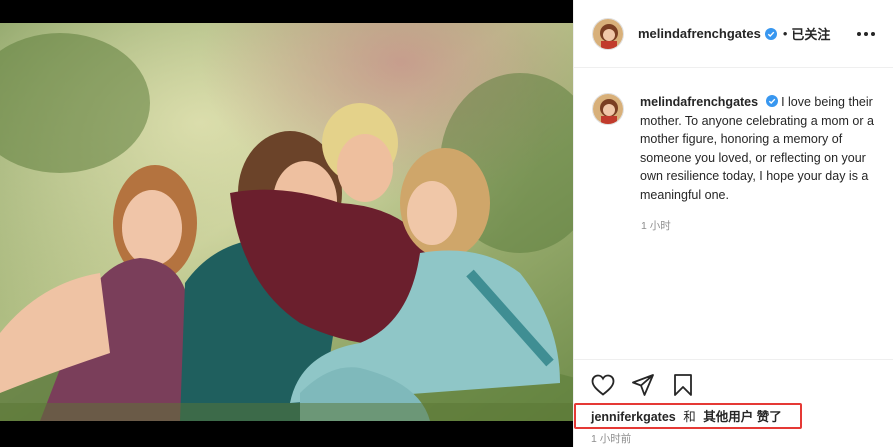 This screenshot has width=893, height=447. Describe the element at coordinates (643, 385) in the screenshot. I see `share-plane-icon` at that location.